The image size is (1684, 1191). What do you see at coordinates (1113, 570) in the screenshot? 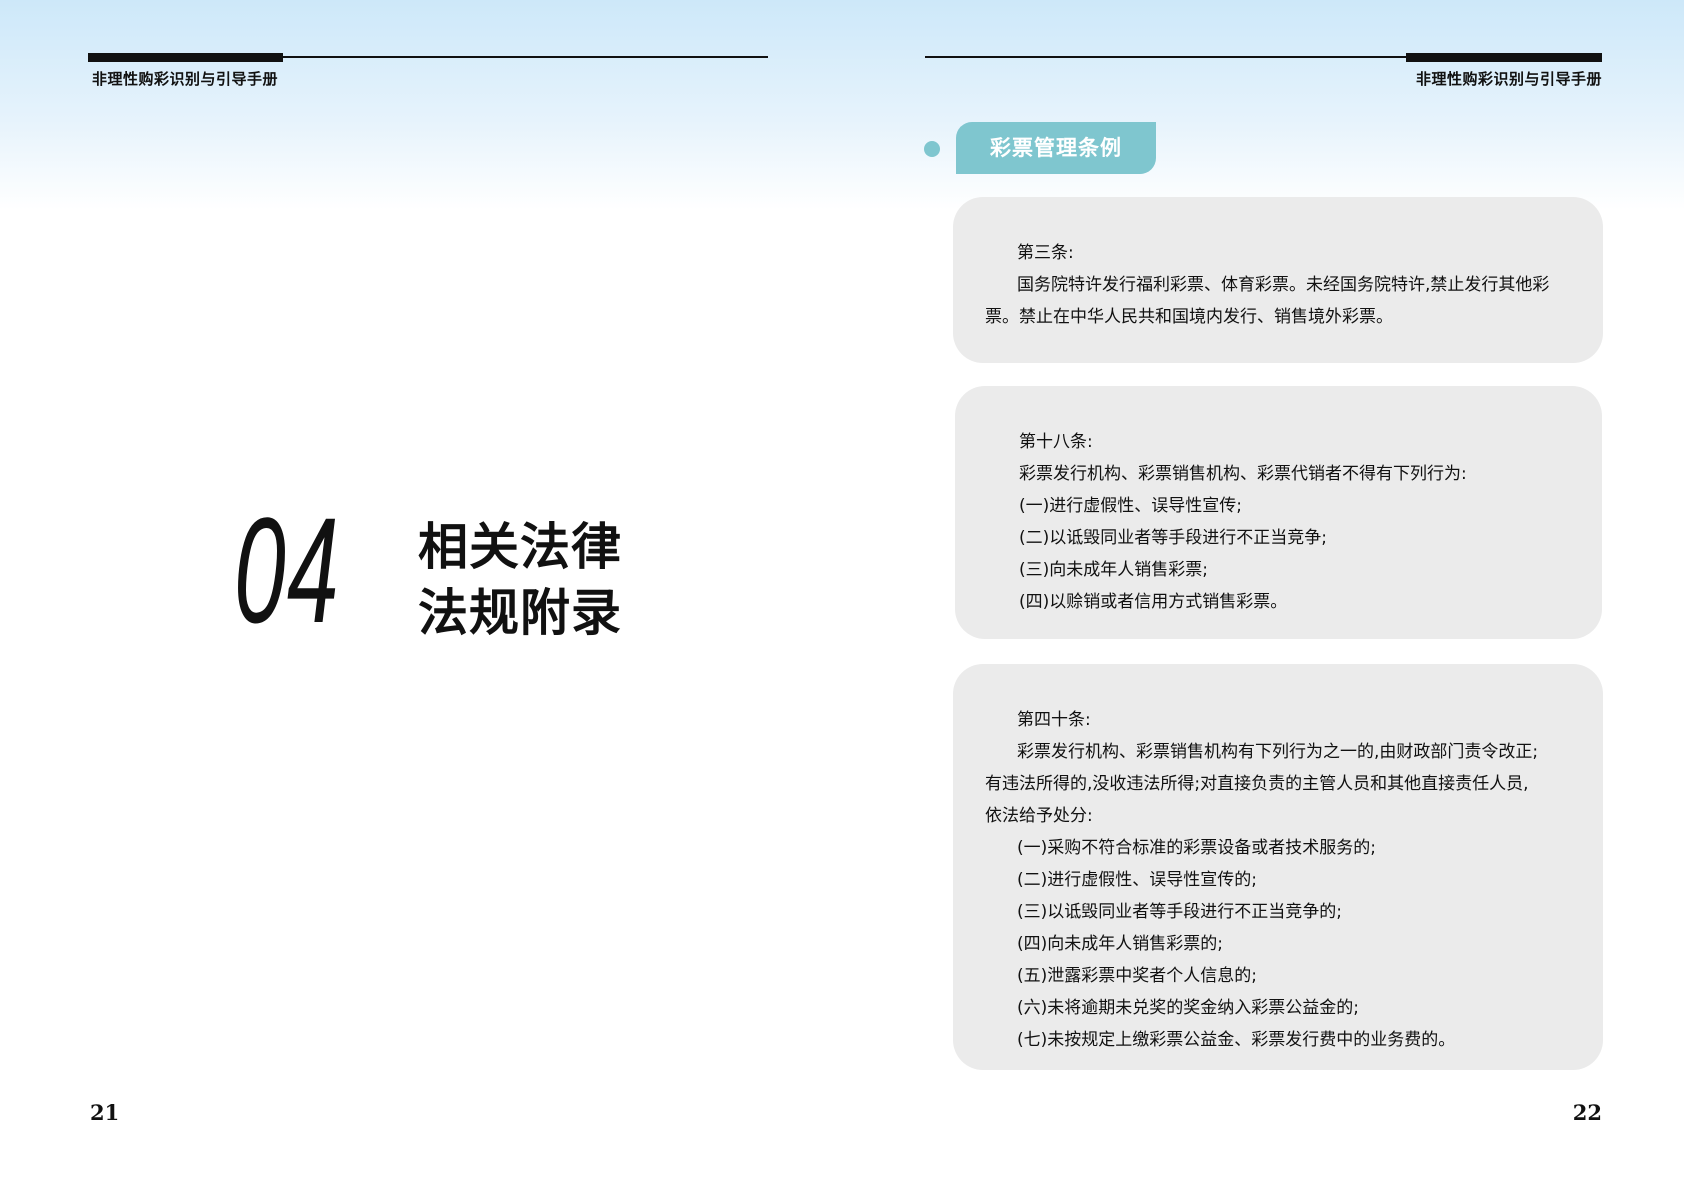
I see `article-line: (三)向未成年人销售彩票;` at bounding box center [1113, 570].